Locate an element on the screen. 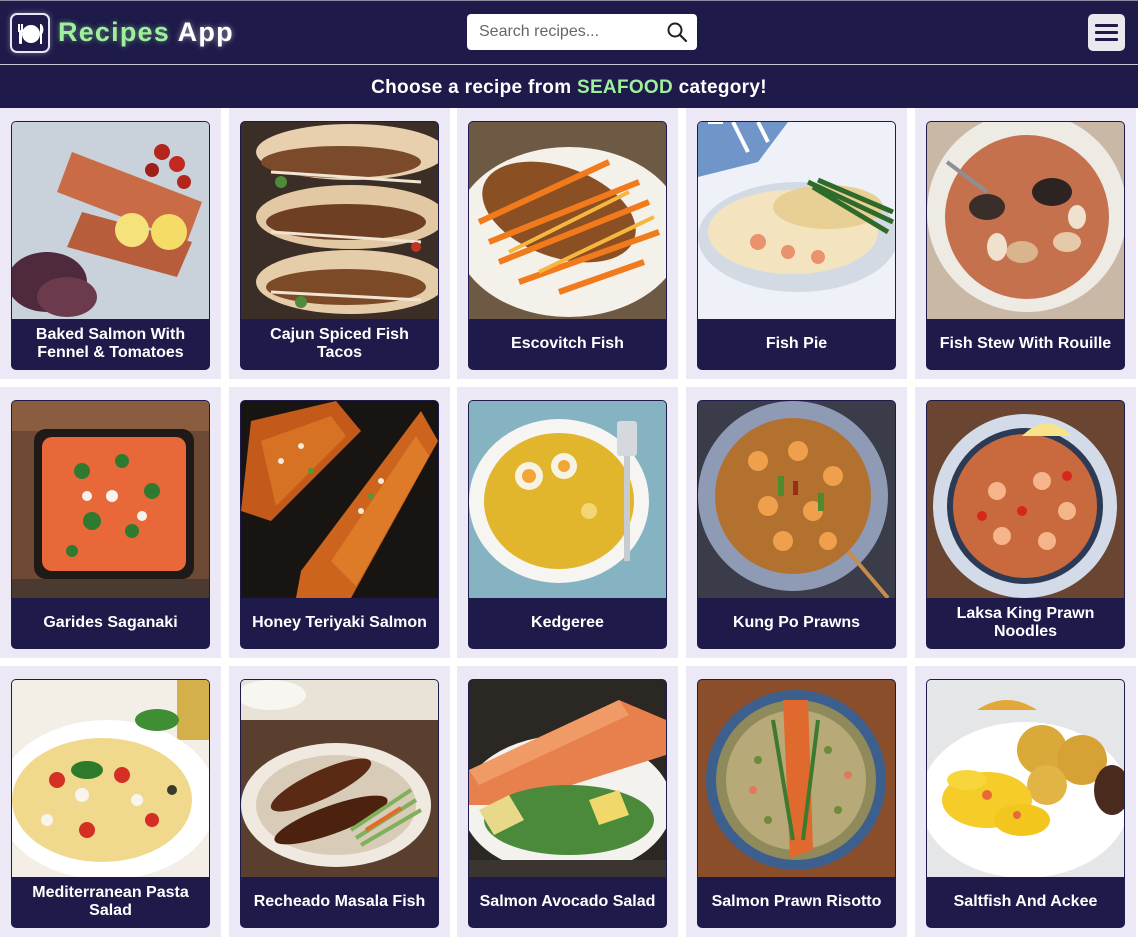  recipe-tile: Fish Stew With Rouille is located at coordinates (1025, 243).